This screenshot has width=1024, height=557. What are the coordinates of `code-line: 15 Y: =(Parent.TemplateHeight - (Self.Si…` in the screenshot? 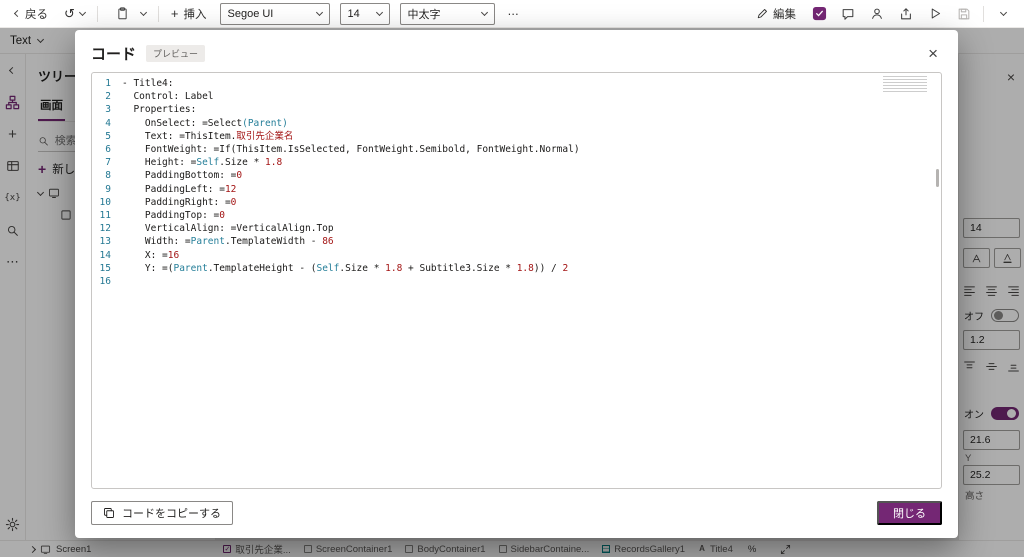 It's located at (334, 268).